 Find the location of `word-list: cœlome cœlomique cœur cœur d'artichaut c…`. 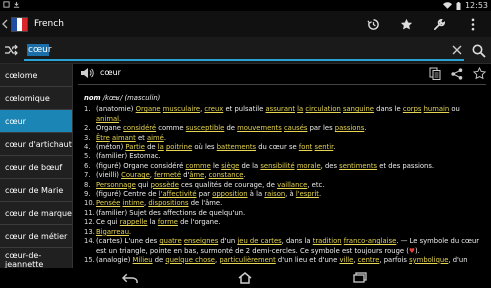

word-list: cœlome cœlomique cœur cœur d'artichaut c… is located at coordinates (36, 166).